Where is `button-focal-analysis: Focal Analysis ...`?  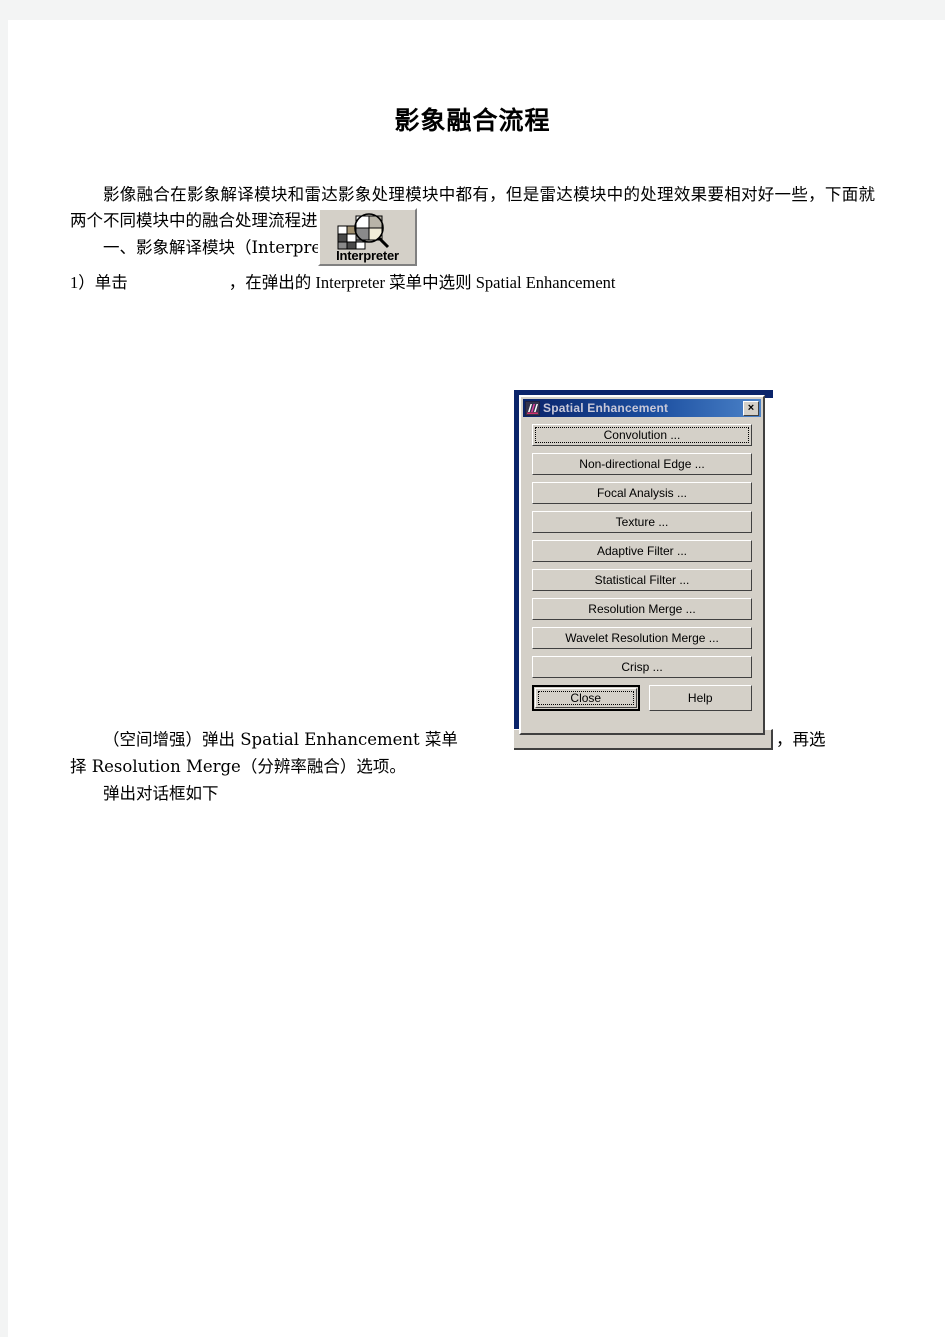
button-focal-analysis: Focal Analysis ... is located at coordinates (642, 493).